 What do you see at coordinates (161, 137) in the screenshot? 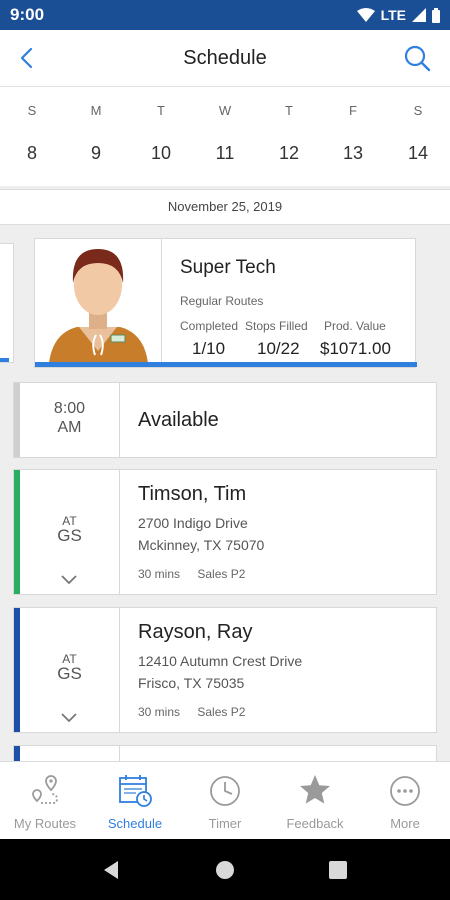
I see `day-cell: T 10` at bounding box center [161, 137].